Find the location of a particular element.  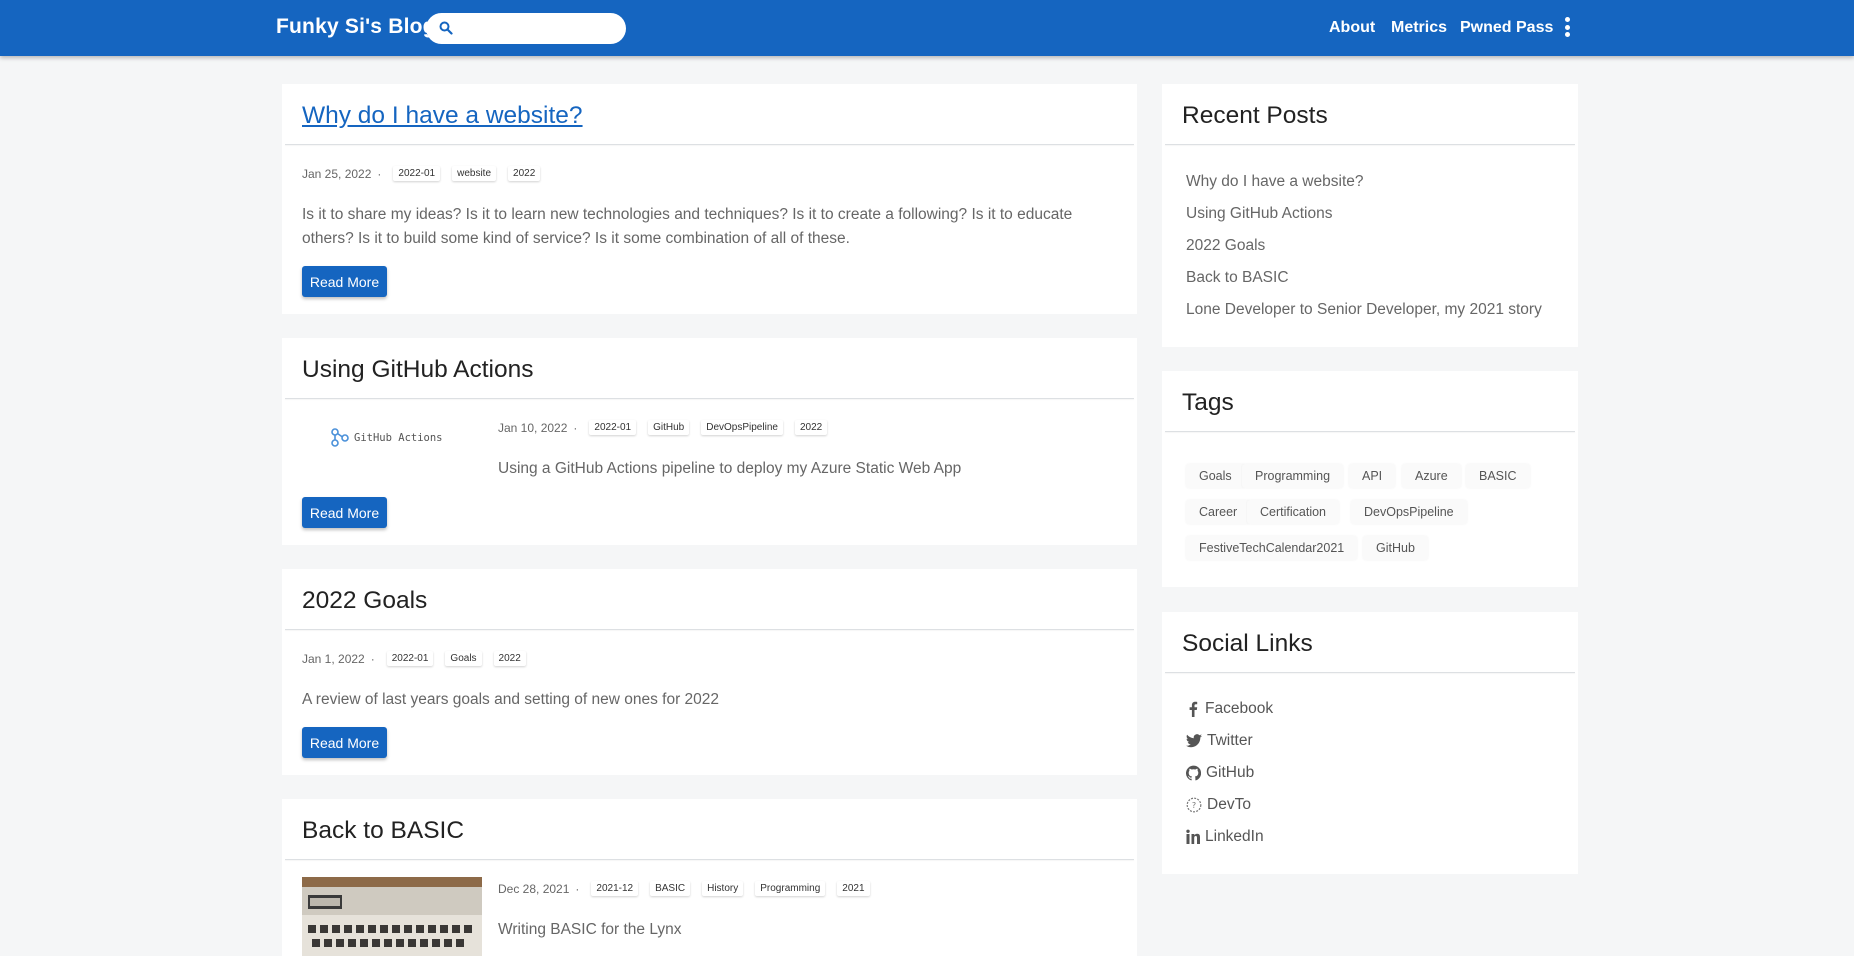

post-description: Writing BASIC for the Lynx is located at coordinates (590, 929).